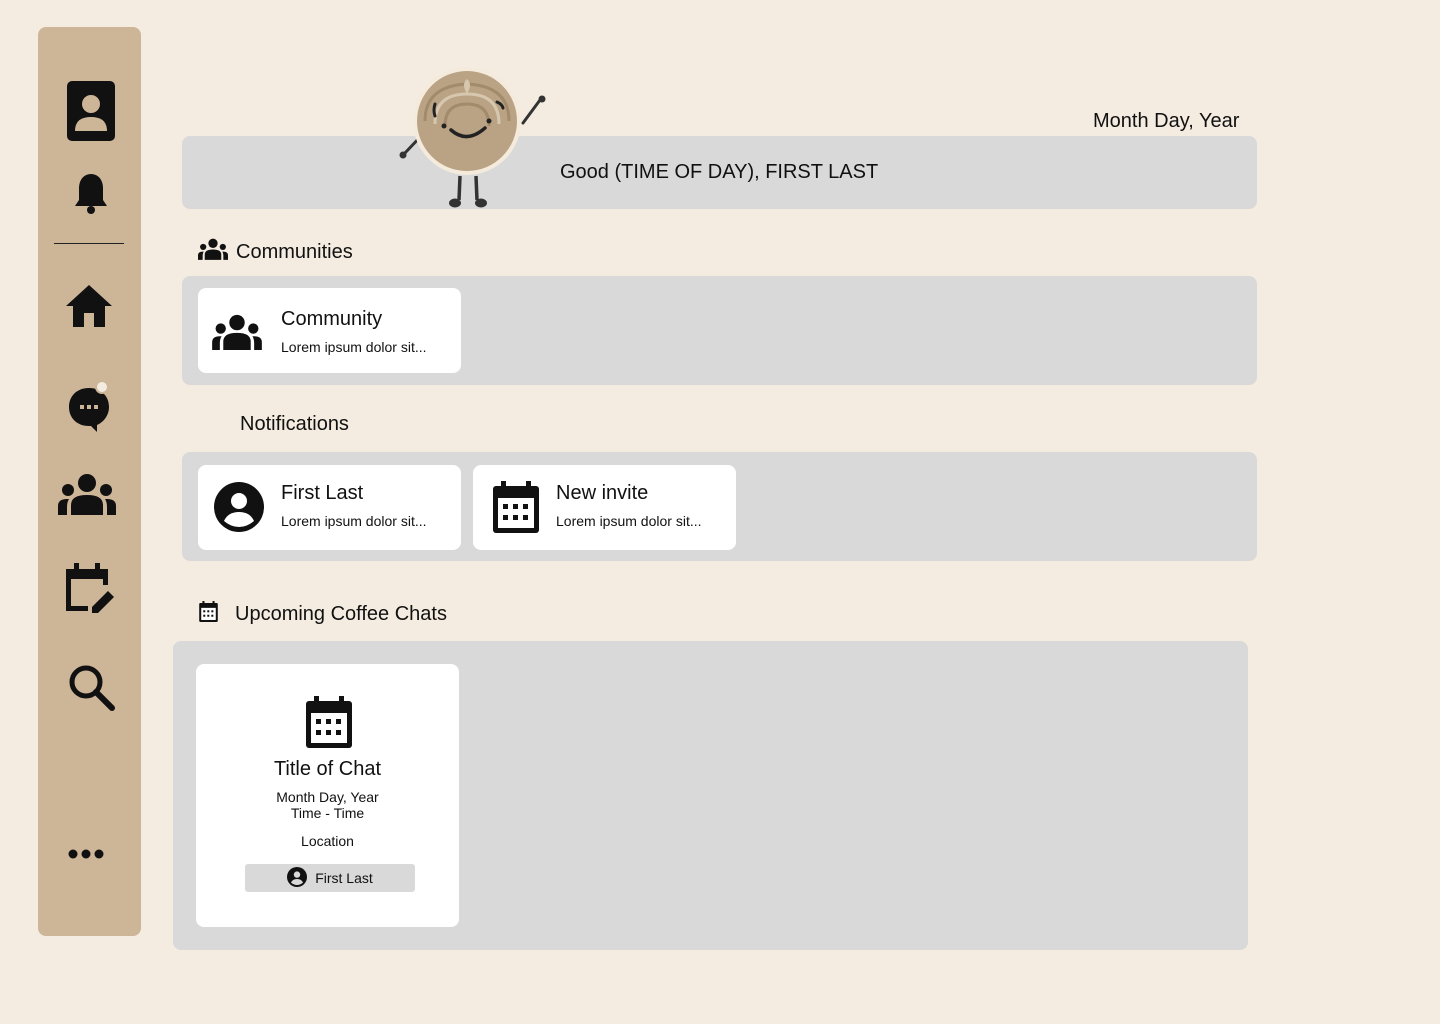  I want to click on home-icon, so click(89, 306).